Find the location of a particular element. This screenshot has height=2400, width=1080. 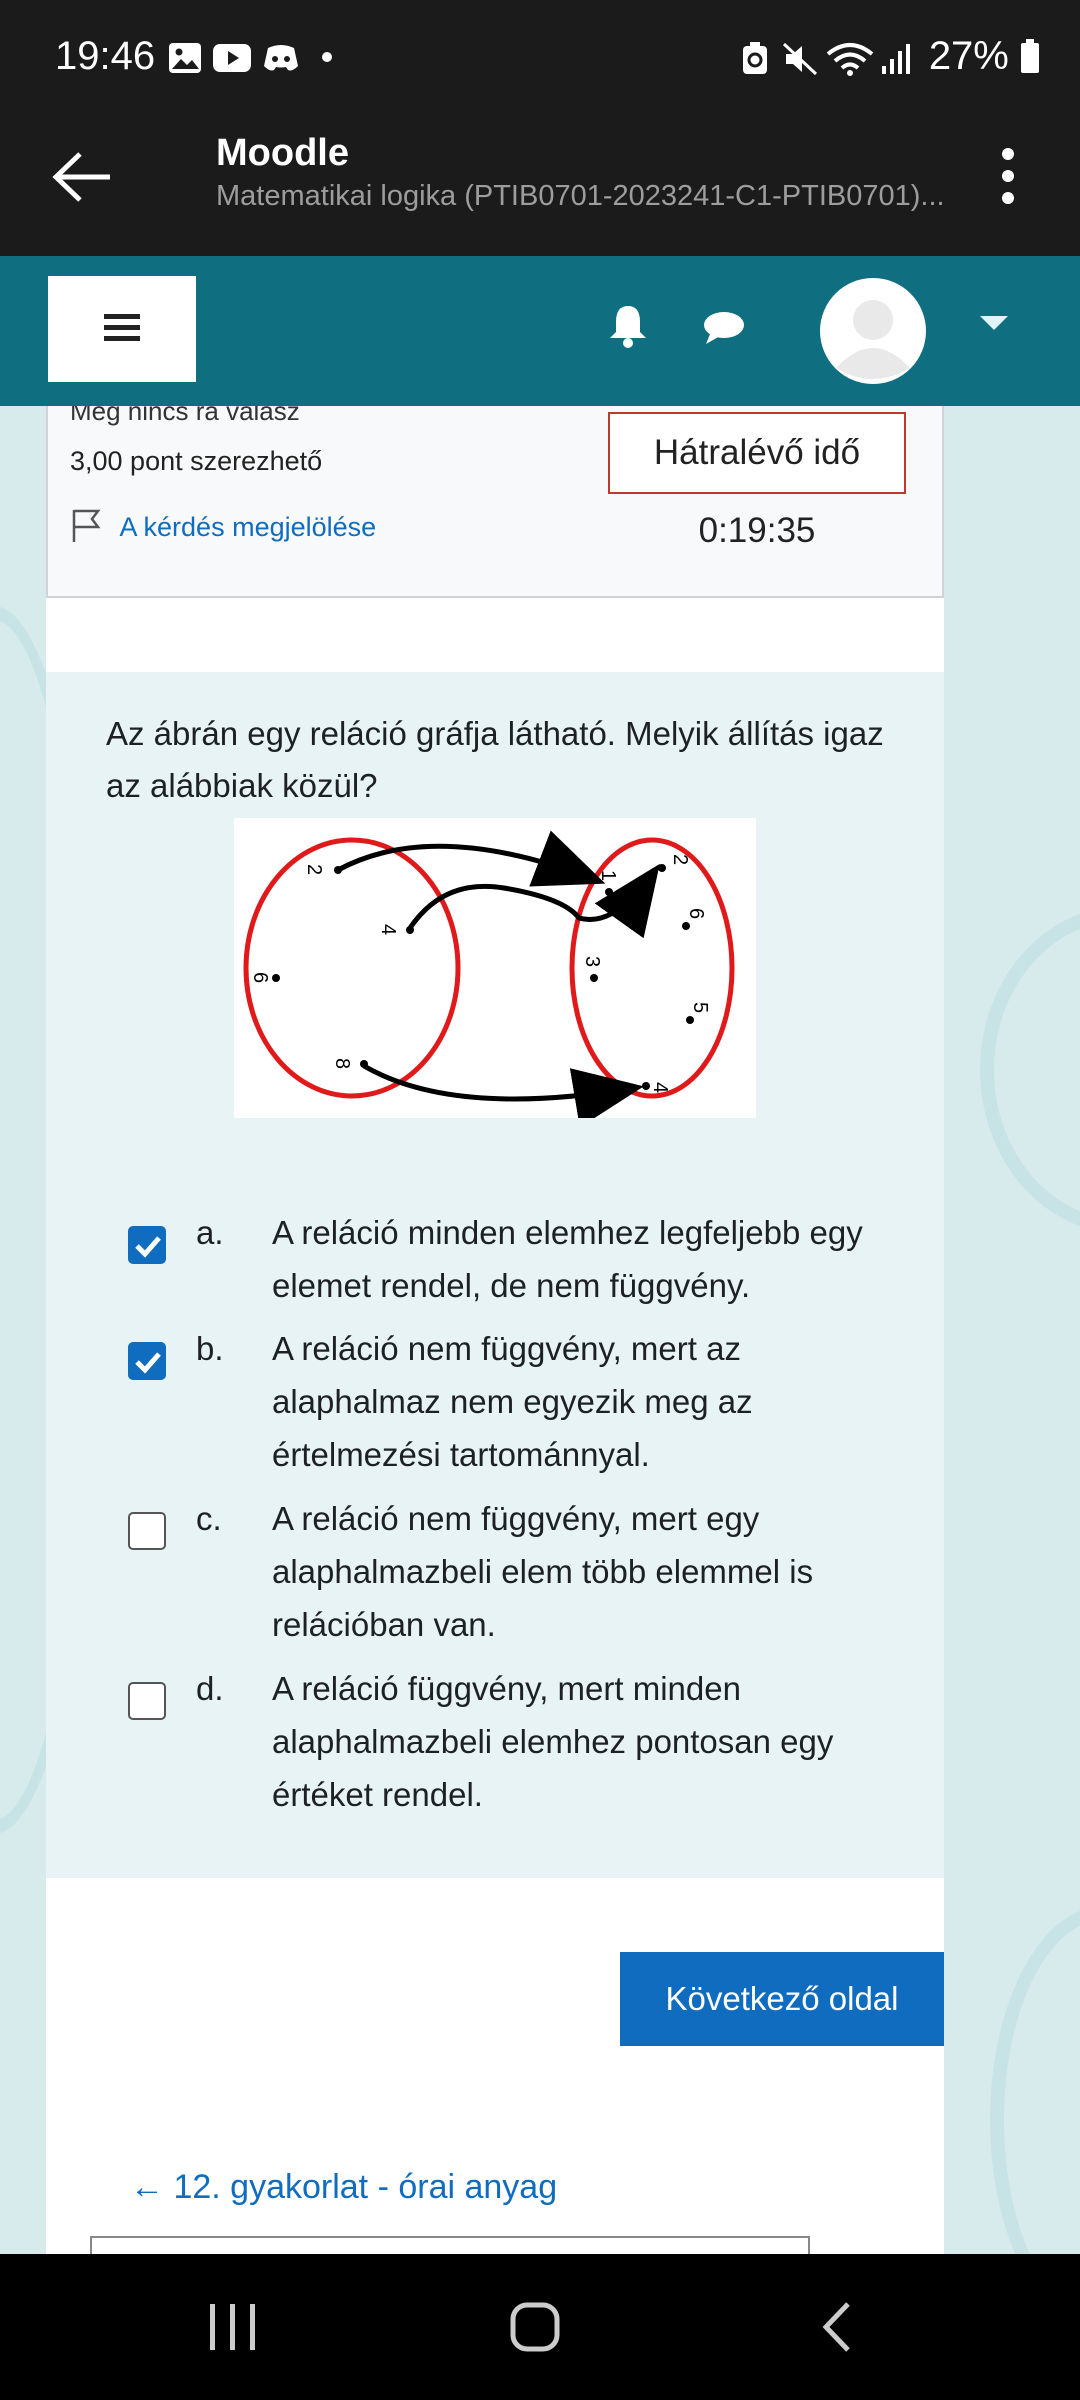

answer-letter: b. is located at coordinates (210, 1348).